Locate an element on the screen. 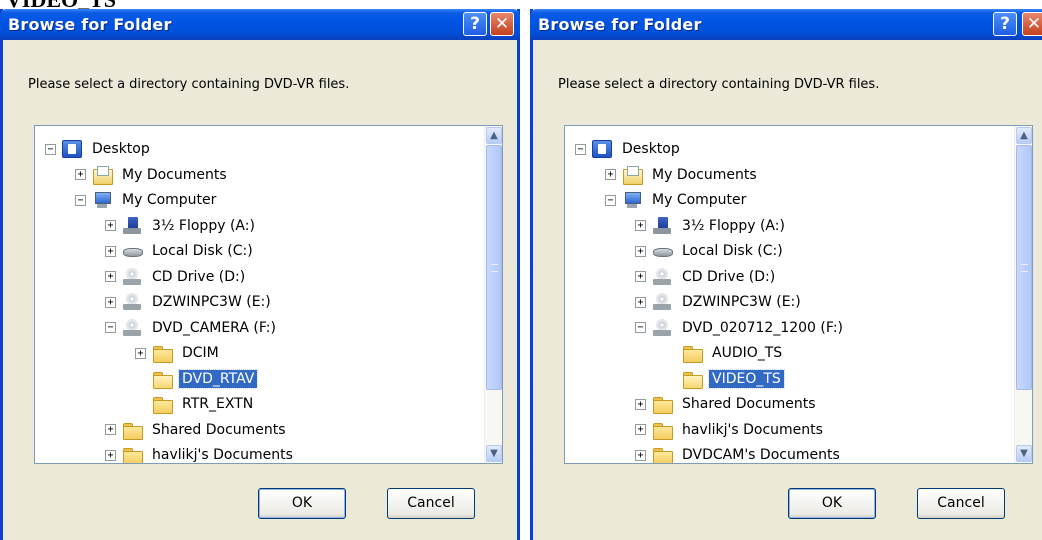 Image resolution: width=1042 pixels, height=540 pixels. tree-item-label: AUDIO_TS is located at coordinates (747, 353).